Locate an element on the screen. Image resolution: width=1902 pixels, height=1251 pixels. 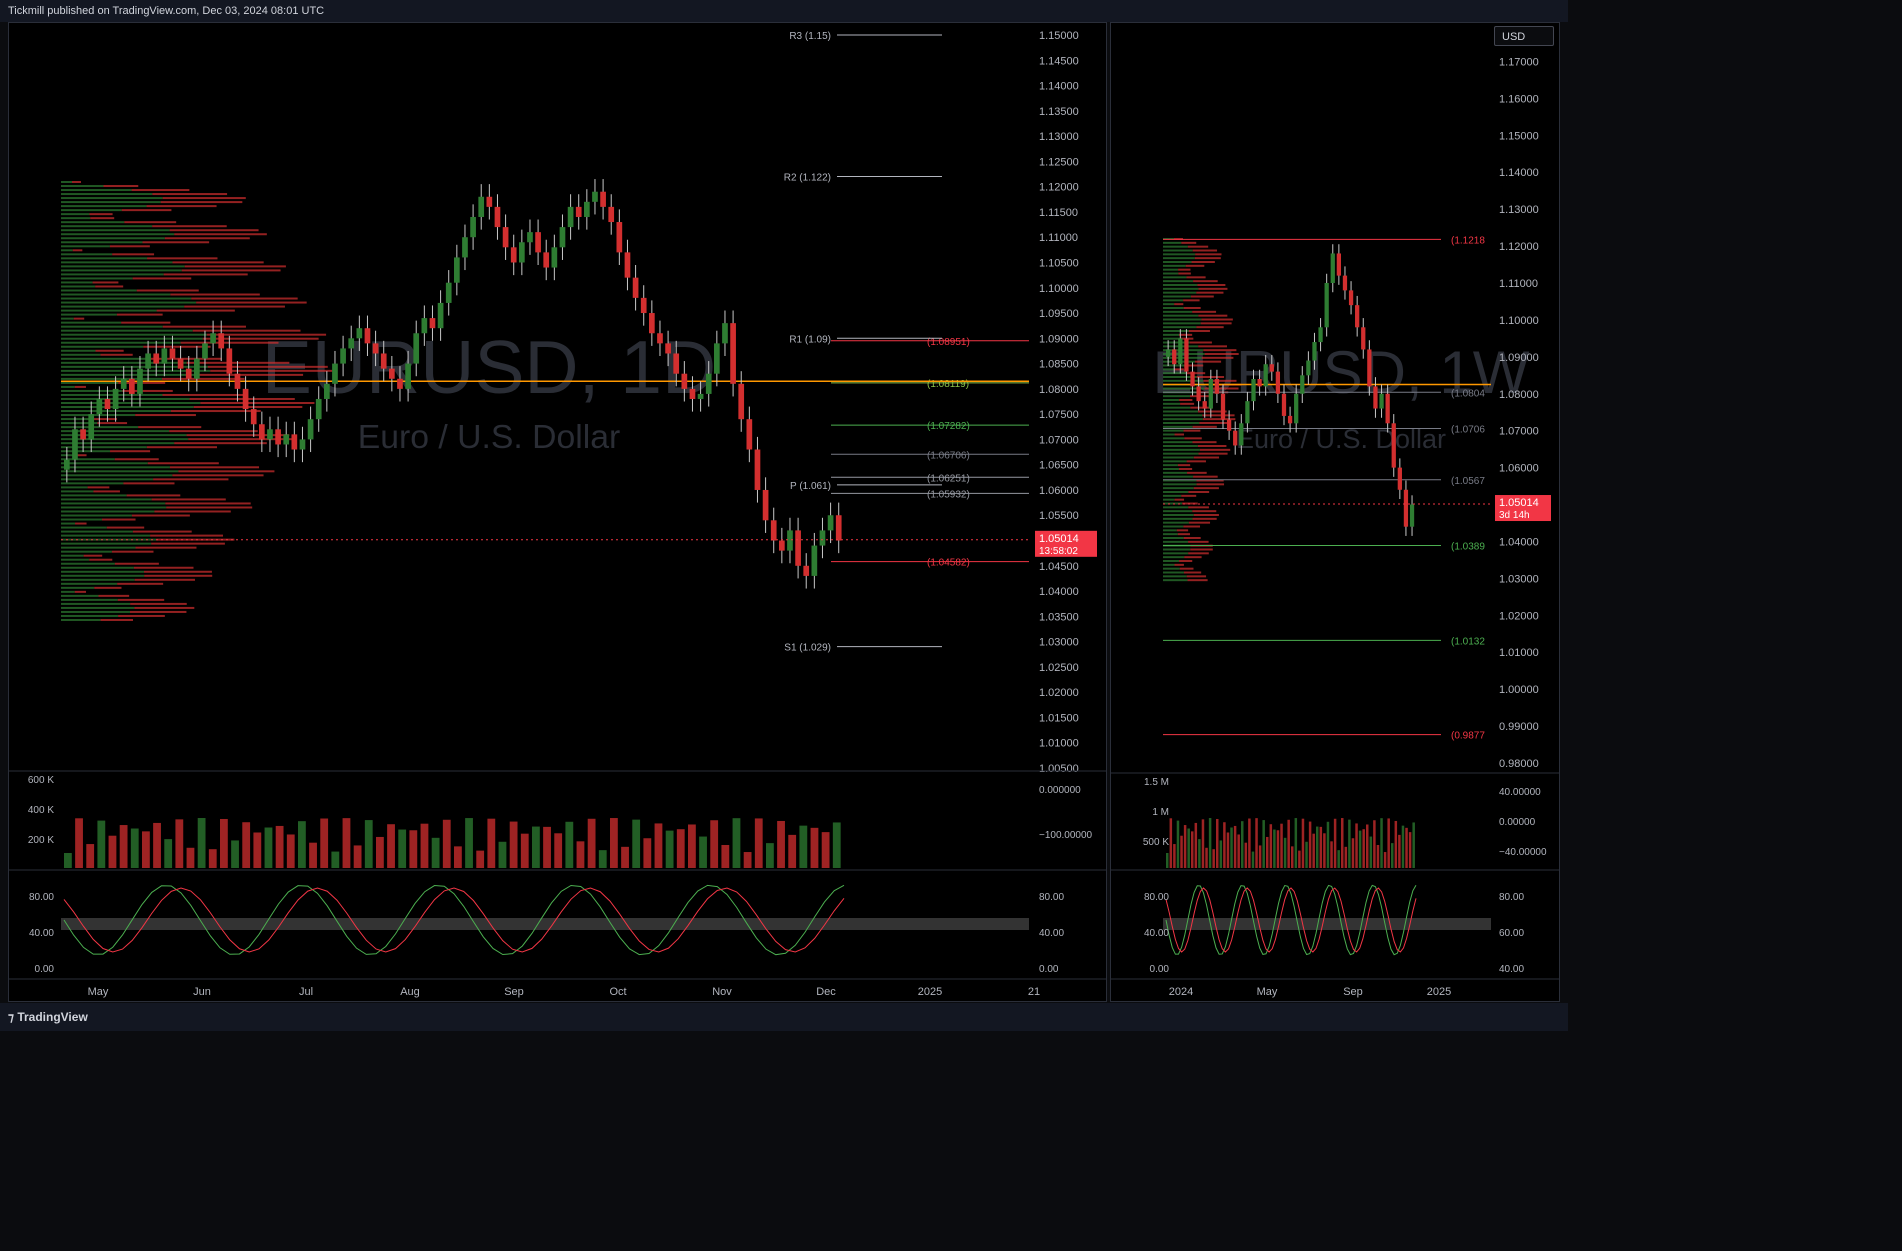
price-axis-label: 1.03000 is located at coordinates (1519, 579).